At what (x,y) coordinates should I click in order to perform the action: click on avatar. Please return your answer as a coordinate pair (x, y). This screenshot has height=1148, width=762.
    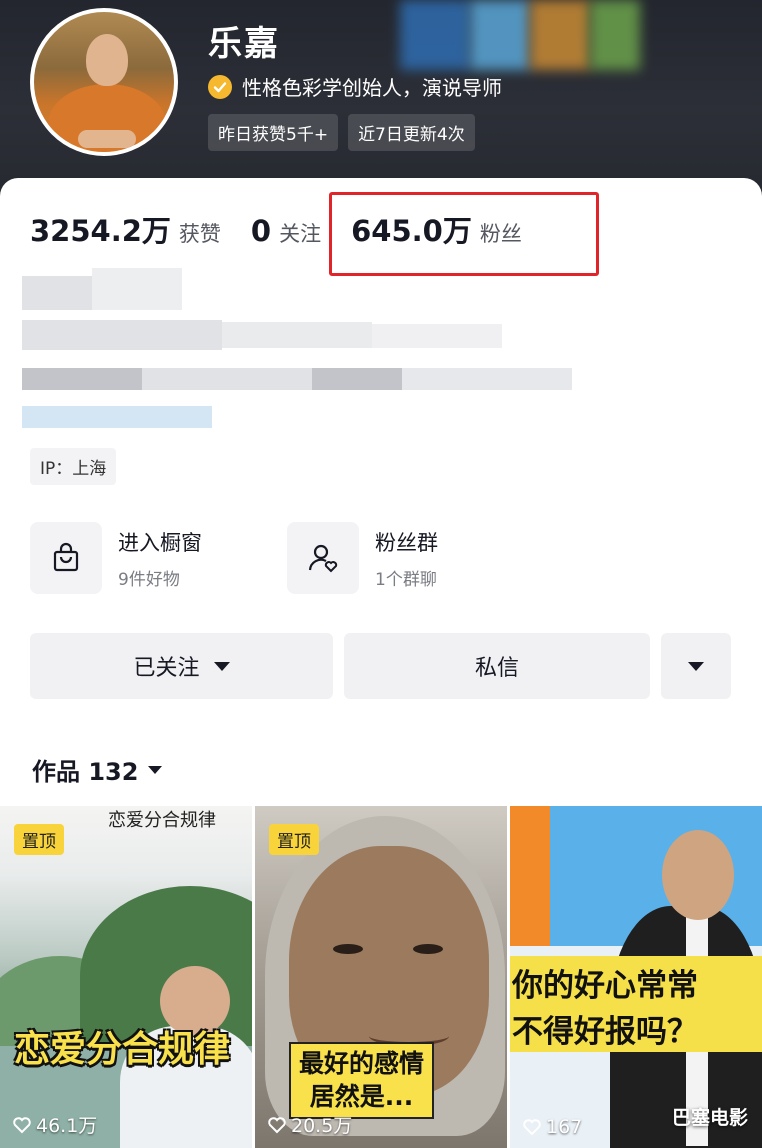
    Looking at the image, I should click on (104, 82).